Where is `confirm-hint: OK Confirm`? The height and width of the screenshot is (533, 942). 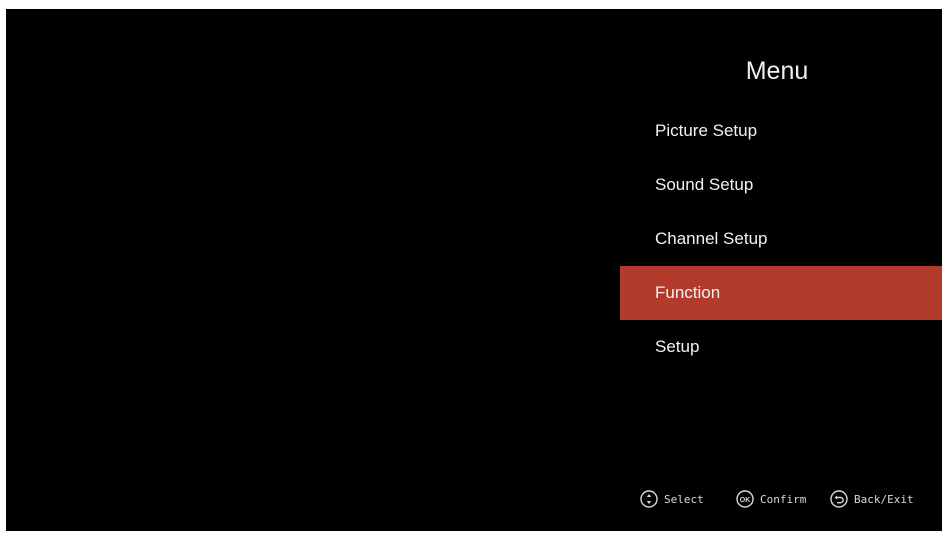
confirm-hint: OK Confirm is located at coordinates (771, 499).